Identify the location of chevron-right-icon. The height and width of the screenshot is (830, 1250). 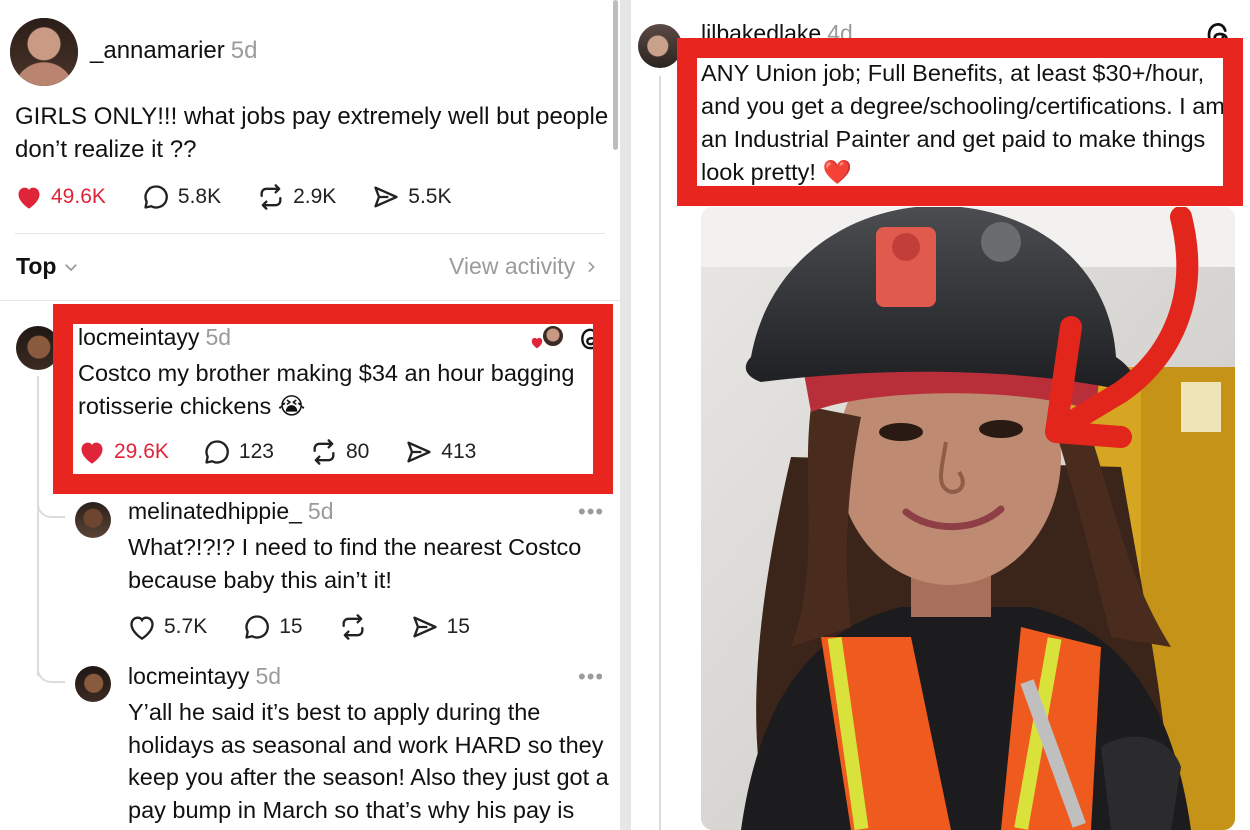
(591, 266).